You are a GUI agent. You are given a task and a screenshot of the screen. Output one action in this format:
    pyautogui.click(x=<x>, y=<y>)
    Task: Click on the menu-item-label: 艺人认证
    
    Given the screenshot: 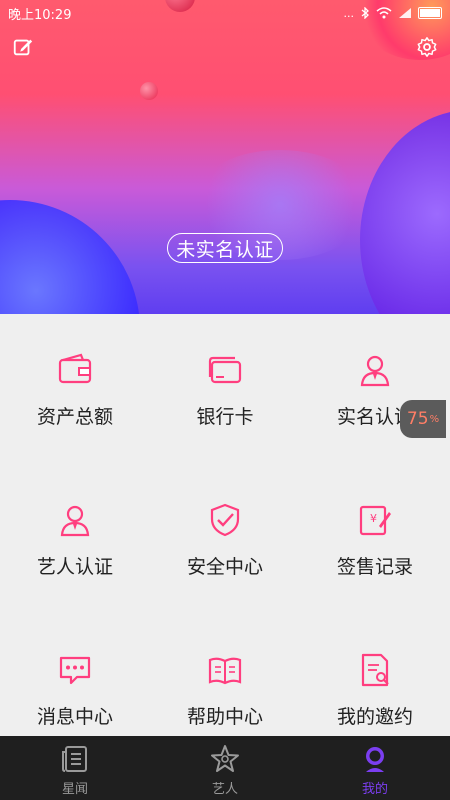 What is the action you would take?
    pyautogui.click(x=74, y=567)
    